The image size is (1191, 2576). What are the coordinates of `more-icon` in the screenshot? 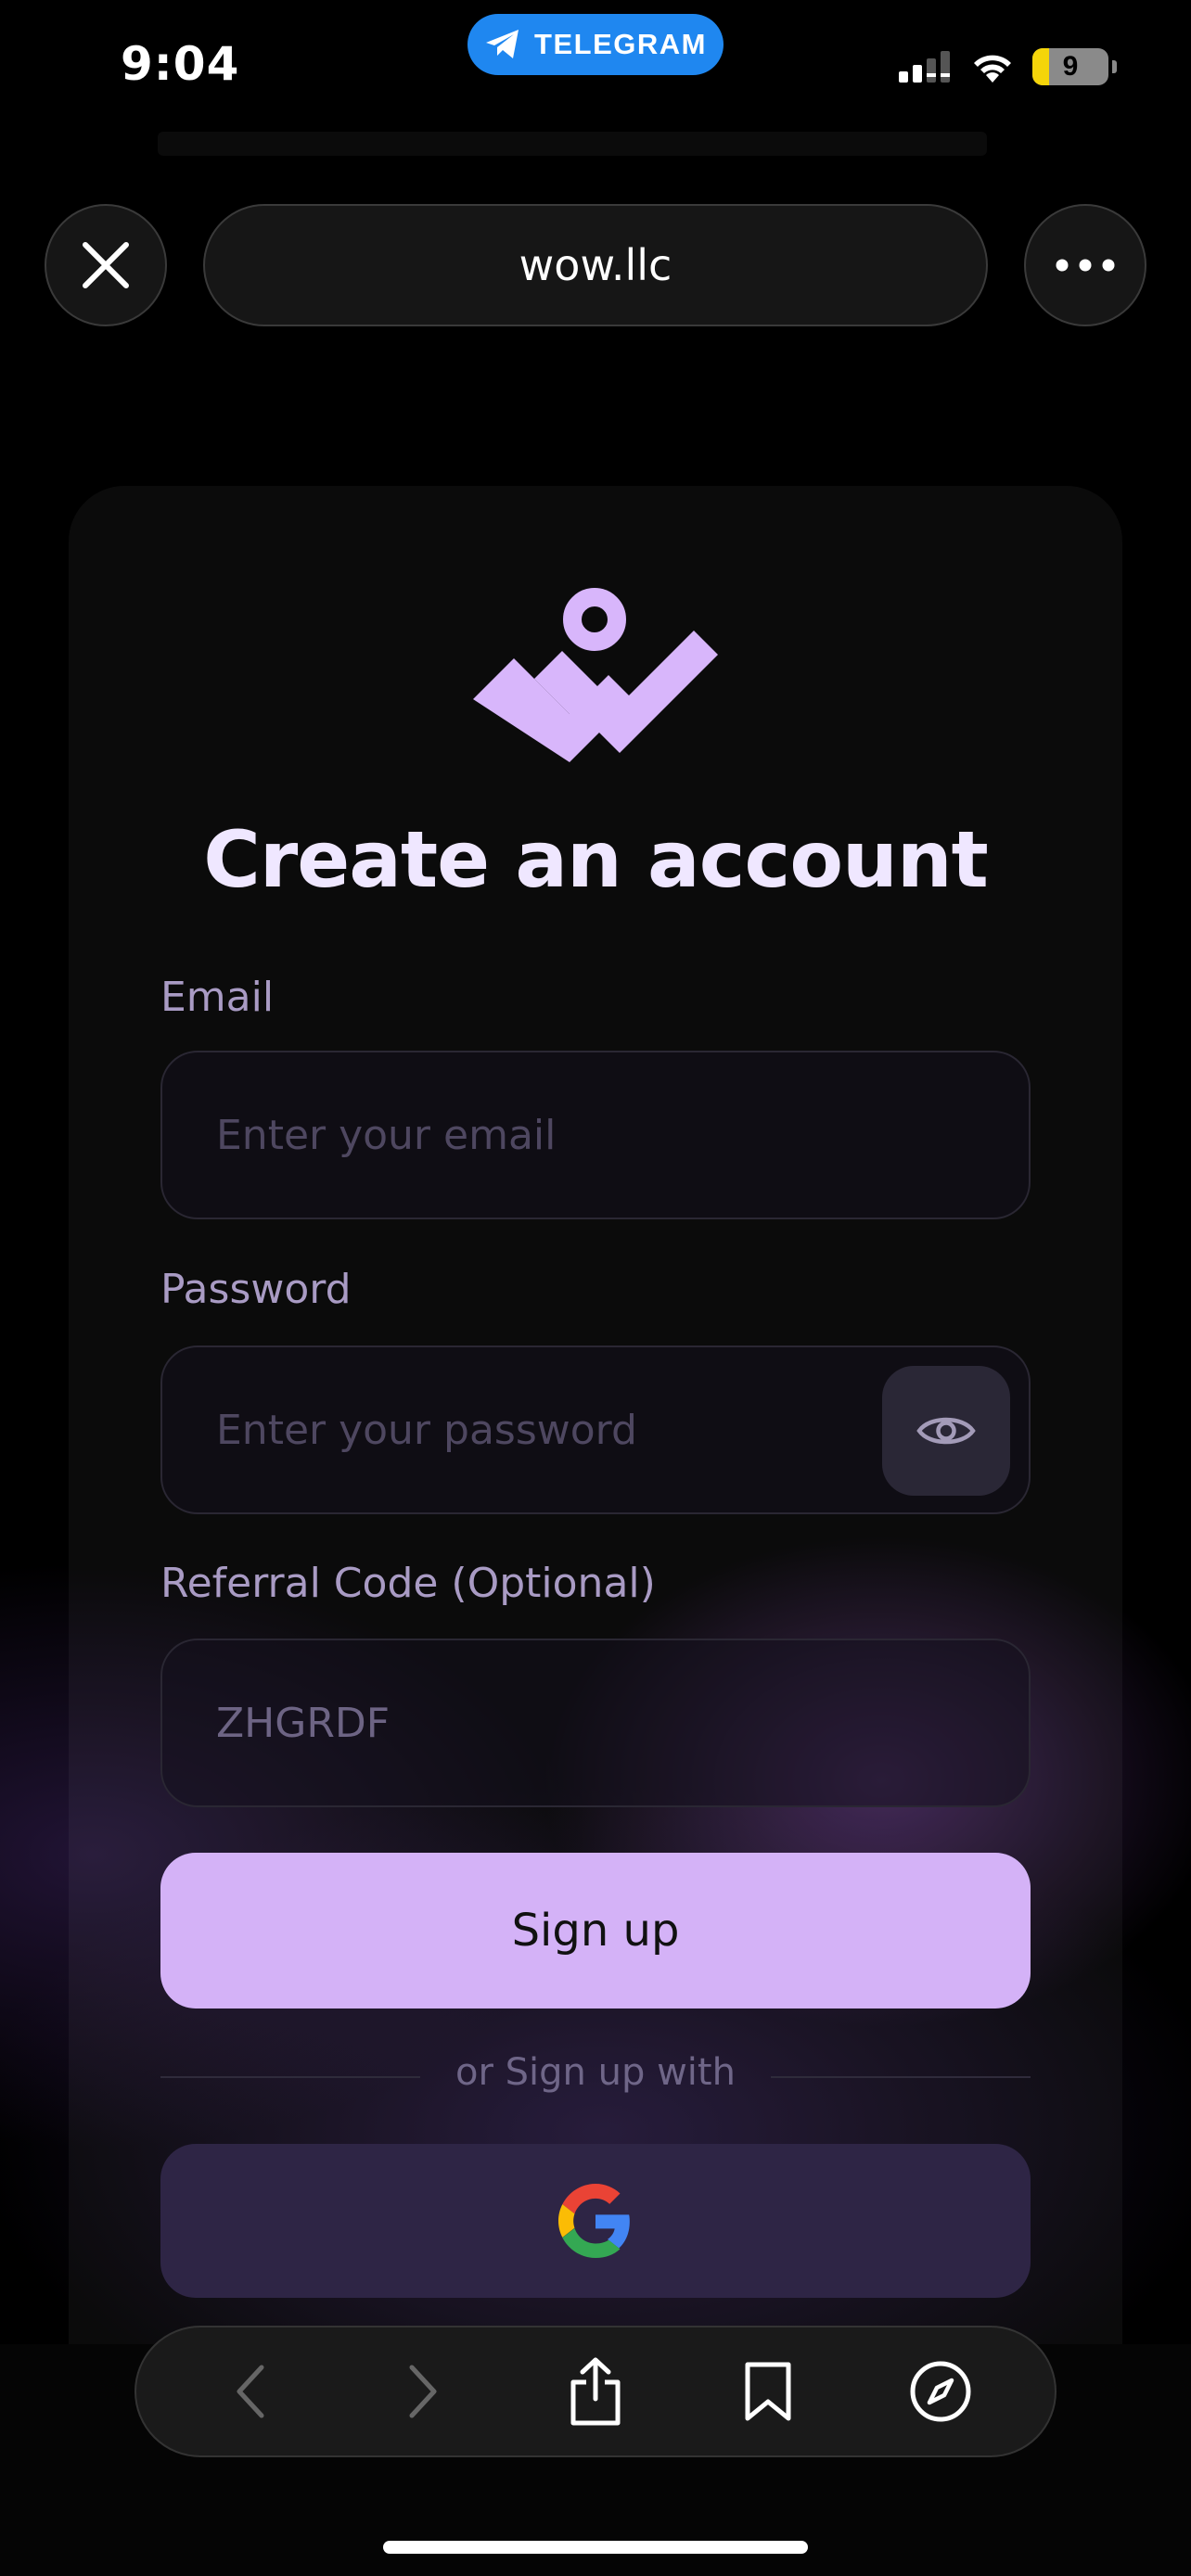 It's located at (1085, 266).